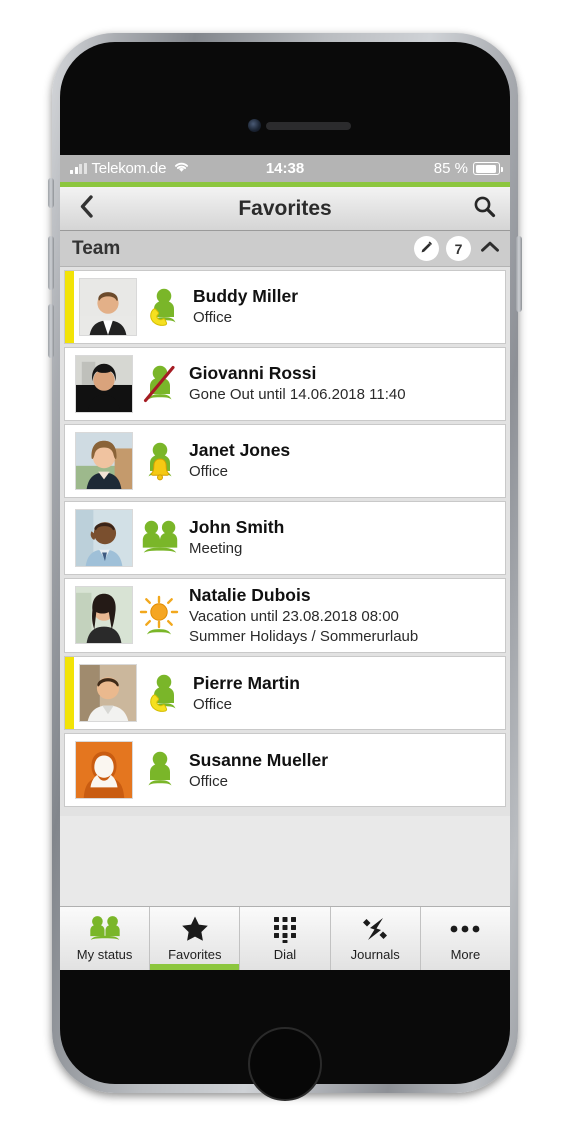  Describe the element at coordinates (105, 929) in the screenshot. I see `two-people-icon` at that location.